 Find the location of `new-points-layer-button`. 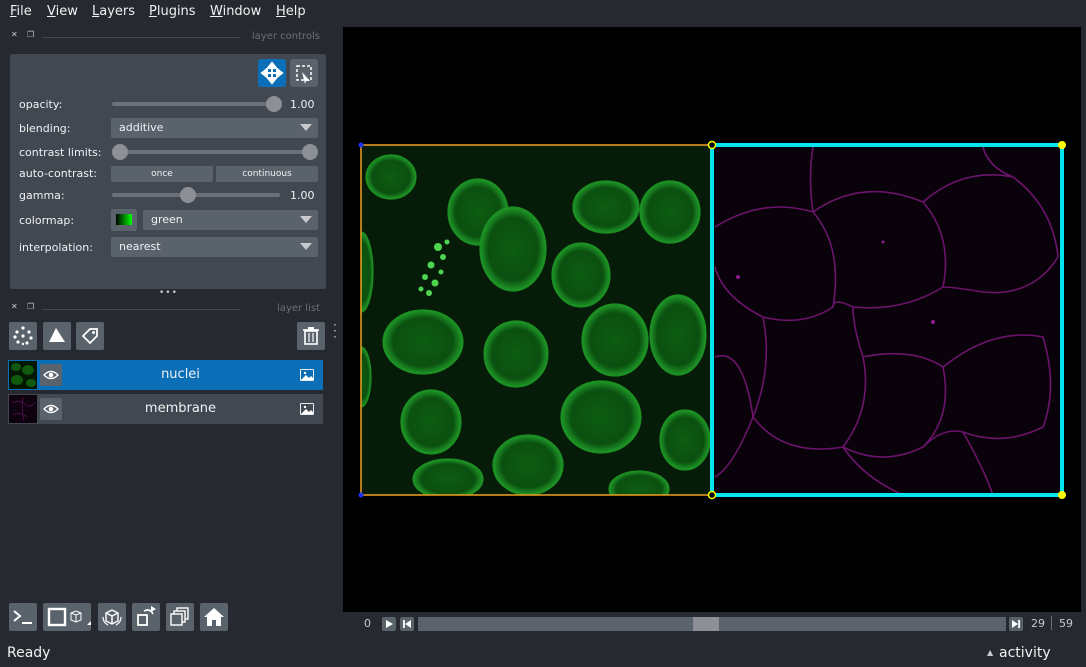

new-points-layer-button is located at coordinates (23, 336).